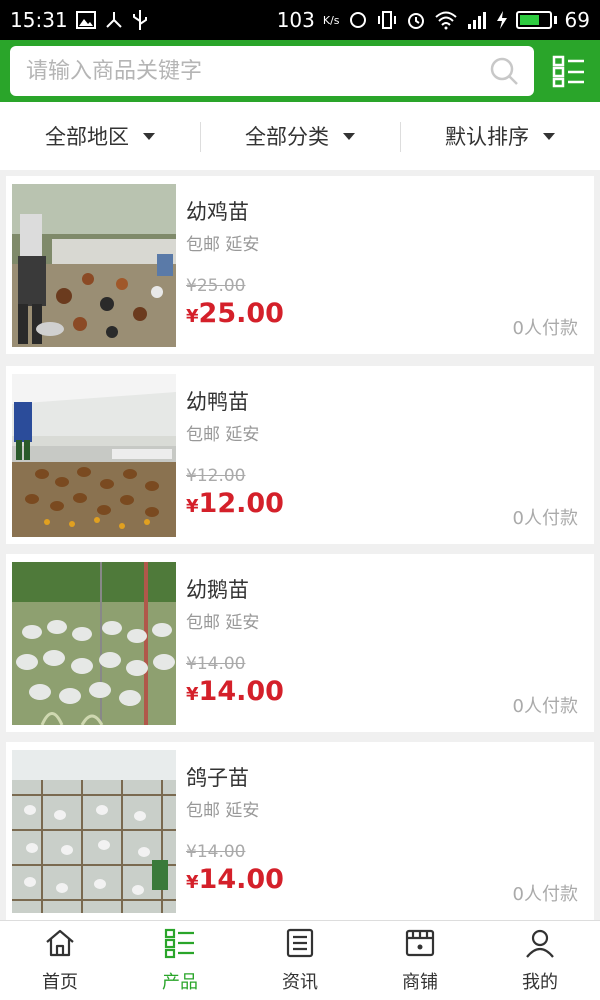  Describe the element at coordinates (331, 20) in the screenshot. I see `network-unit: K/s` at that location.